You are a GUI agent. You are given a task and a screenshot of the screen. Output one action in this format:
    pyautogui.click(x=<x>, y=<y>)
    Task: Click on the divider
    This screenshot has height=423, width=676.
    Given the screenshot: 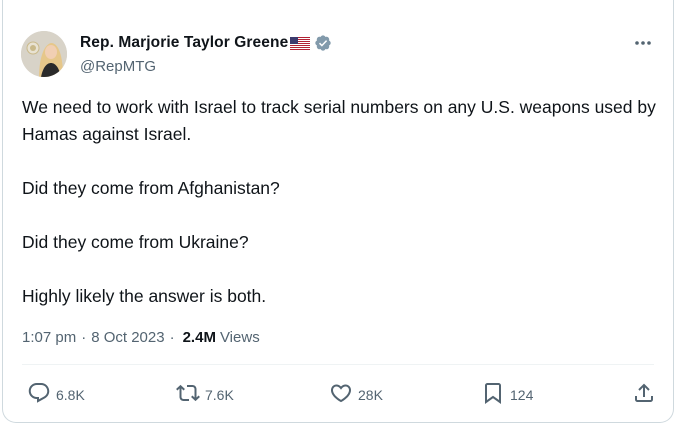 What is the action you would take?
    pyautogui.click(x=338, y=364)
    